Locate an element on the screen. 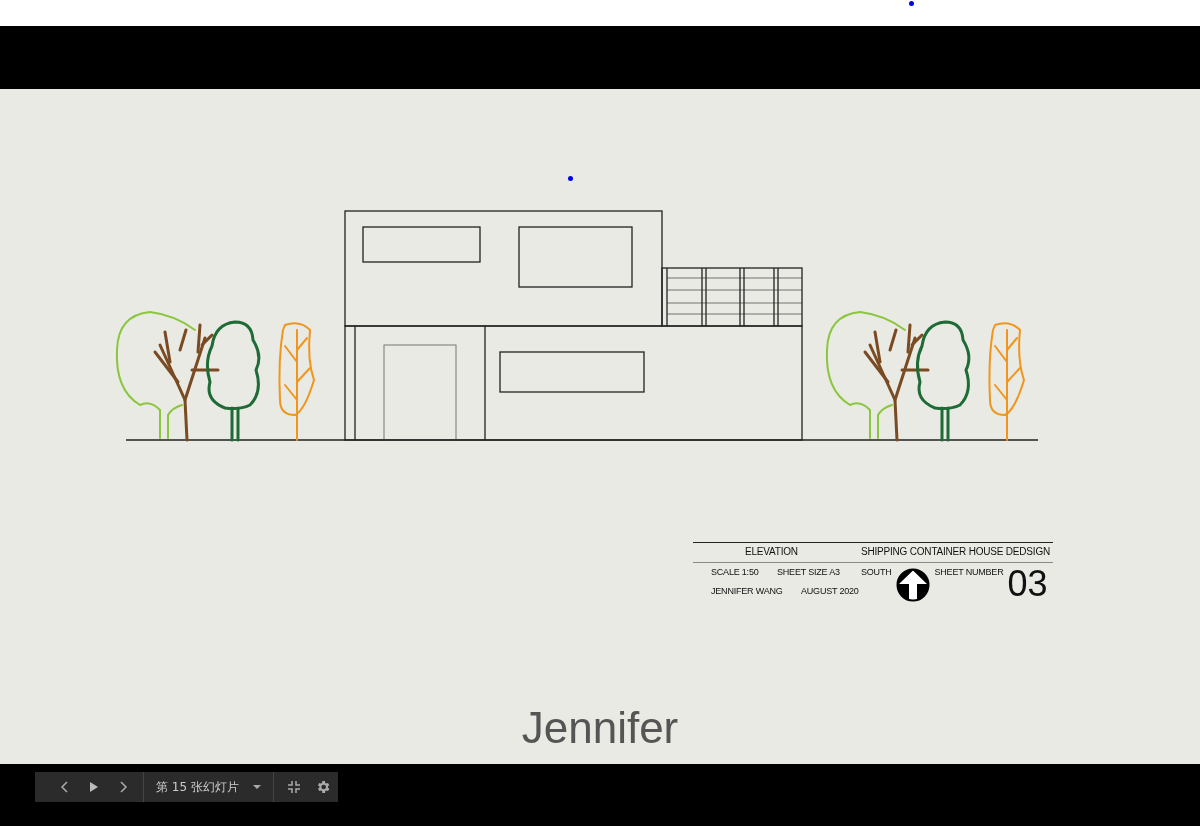  chevron-right-icon is located at coordinates (122, 787).